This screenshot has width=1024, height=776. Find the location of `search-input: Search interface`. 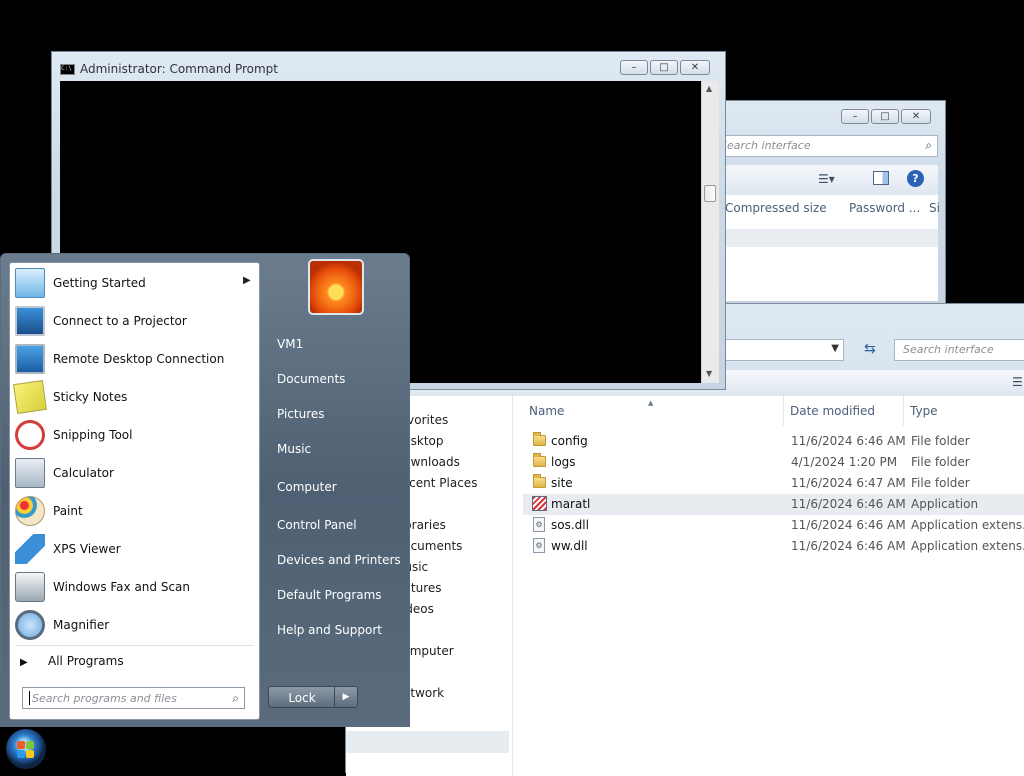

search-input: Search interface is located at coordinates (959, 350).